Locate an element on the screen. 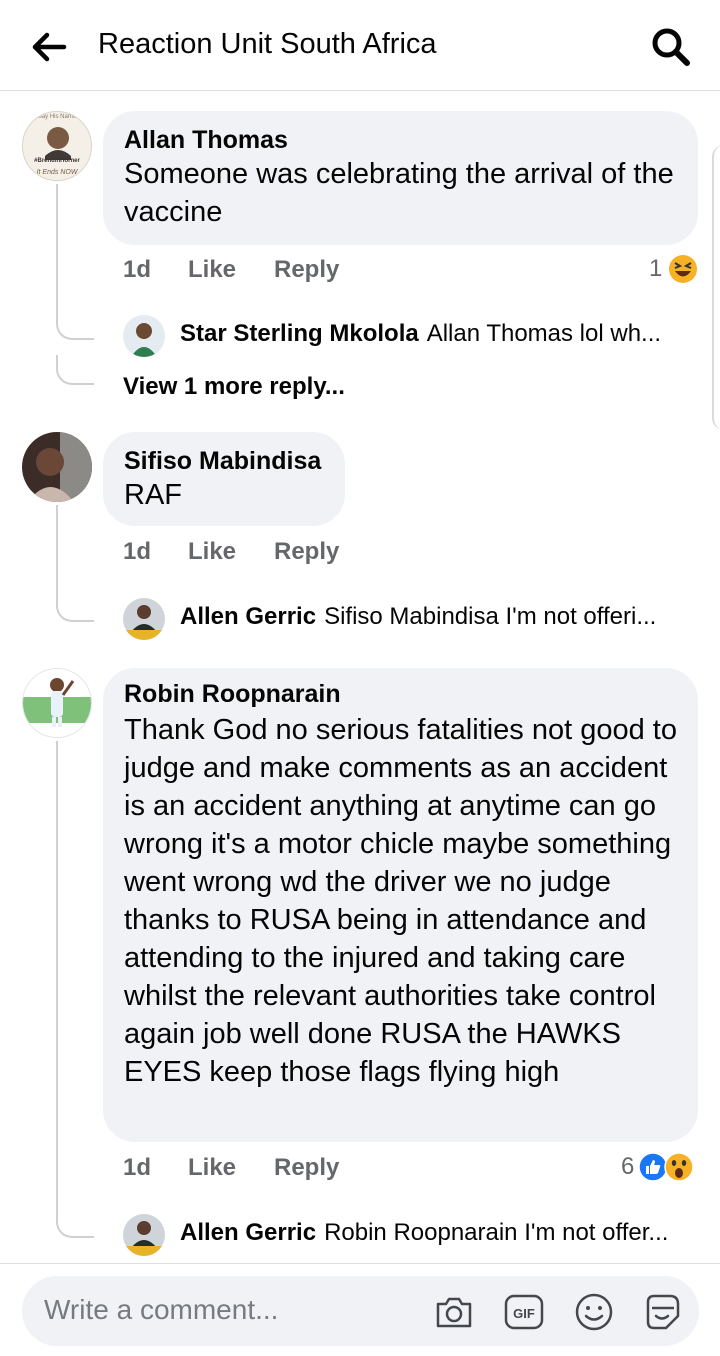  comment-composer-bar: GIF is located at coordinates (360, 1309).